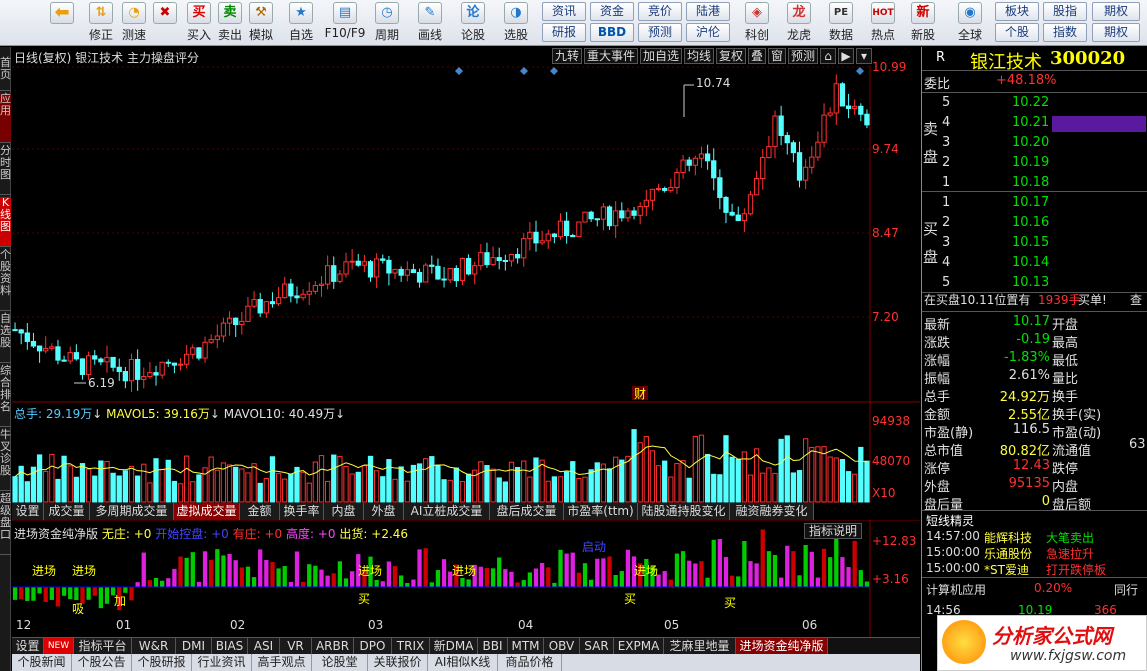  What do you see at coordinates (639, 646) in the screenshot?
I see `indicator-tab: EXPMA` at bounding box center [639, 646].